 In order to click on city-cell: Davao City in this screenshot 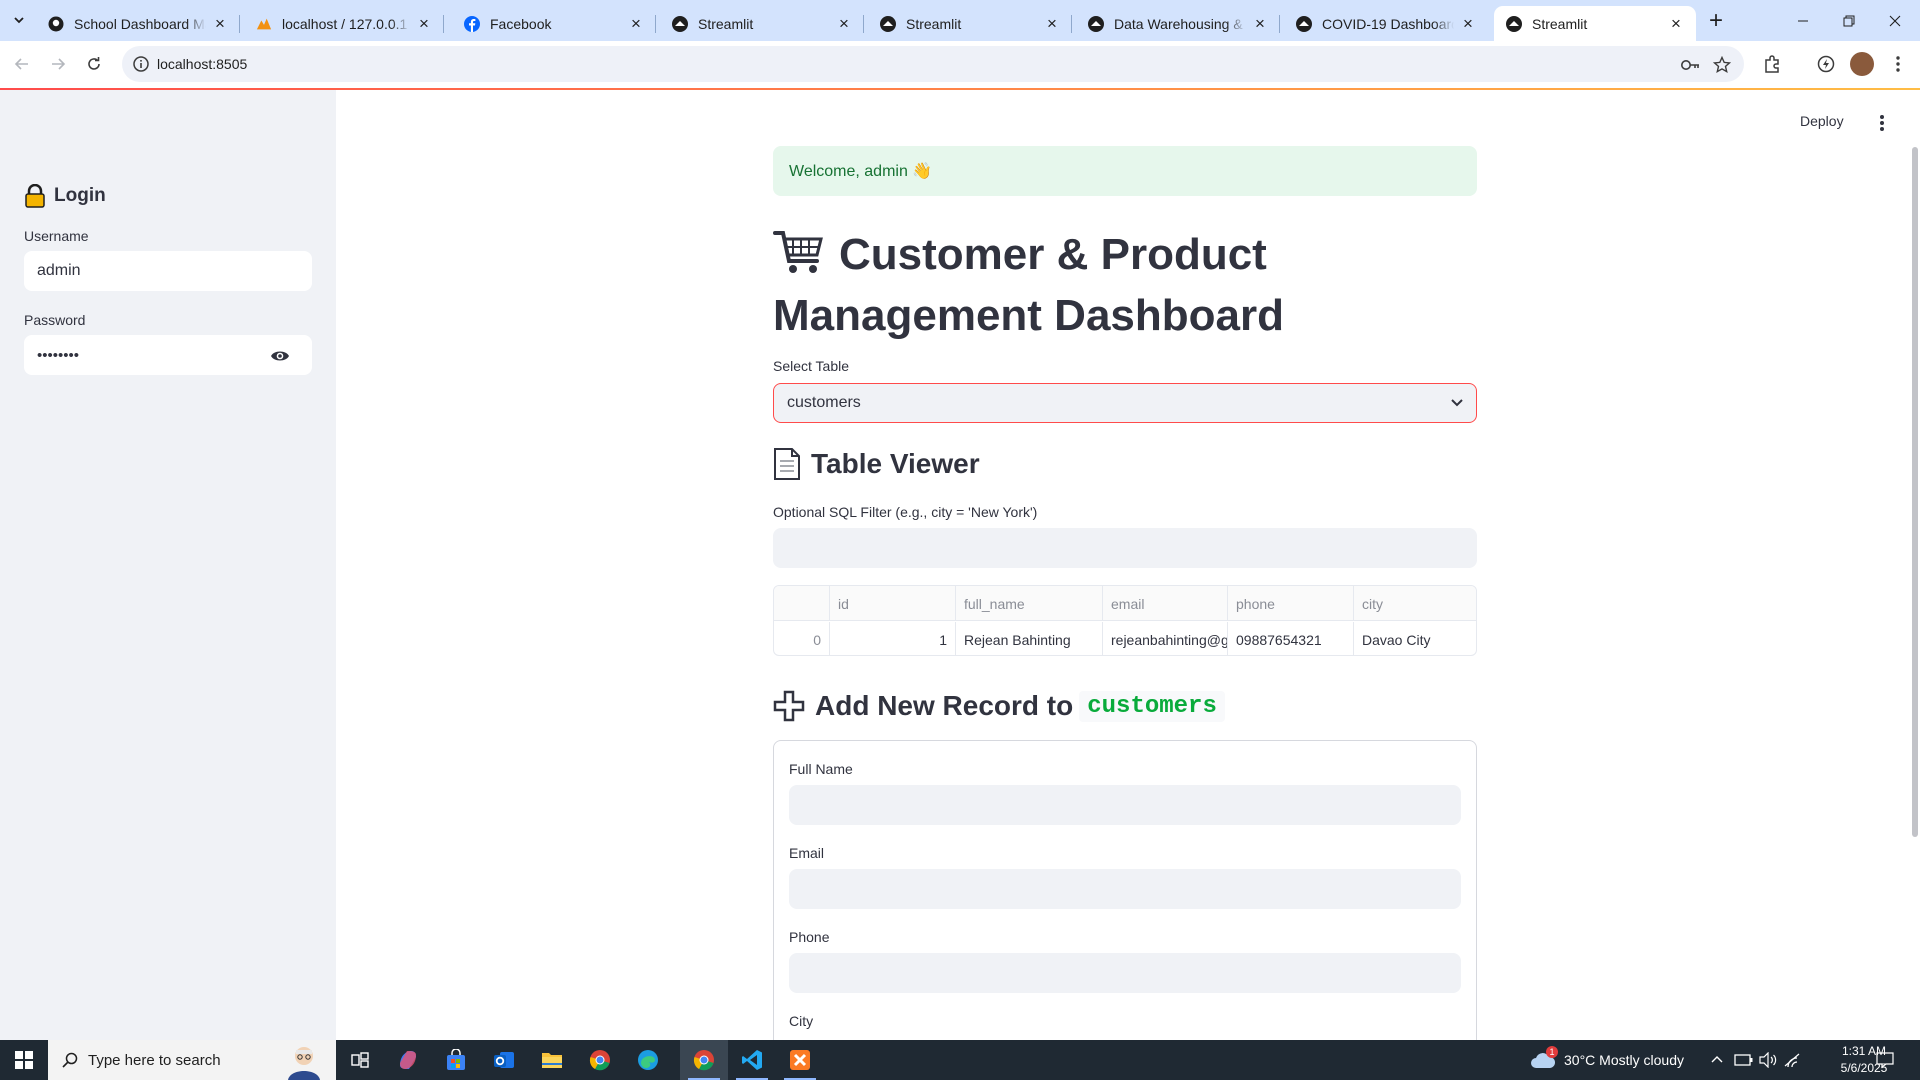, I will do `click(1415, 638)`.